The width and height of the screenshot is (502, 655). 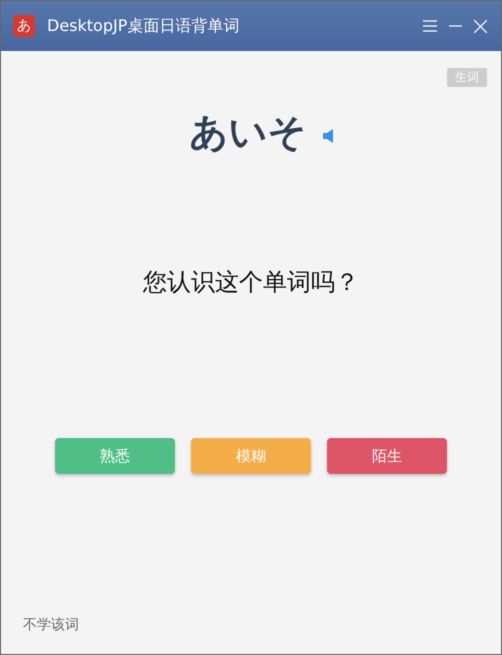 I want to click on window-title: DesktopJP桌面日语背单词, so click(x=143, y=26).